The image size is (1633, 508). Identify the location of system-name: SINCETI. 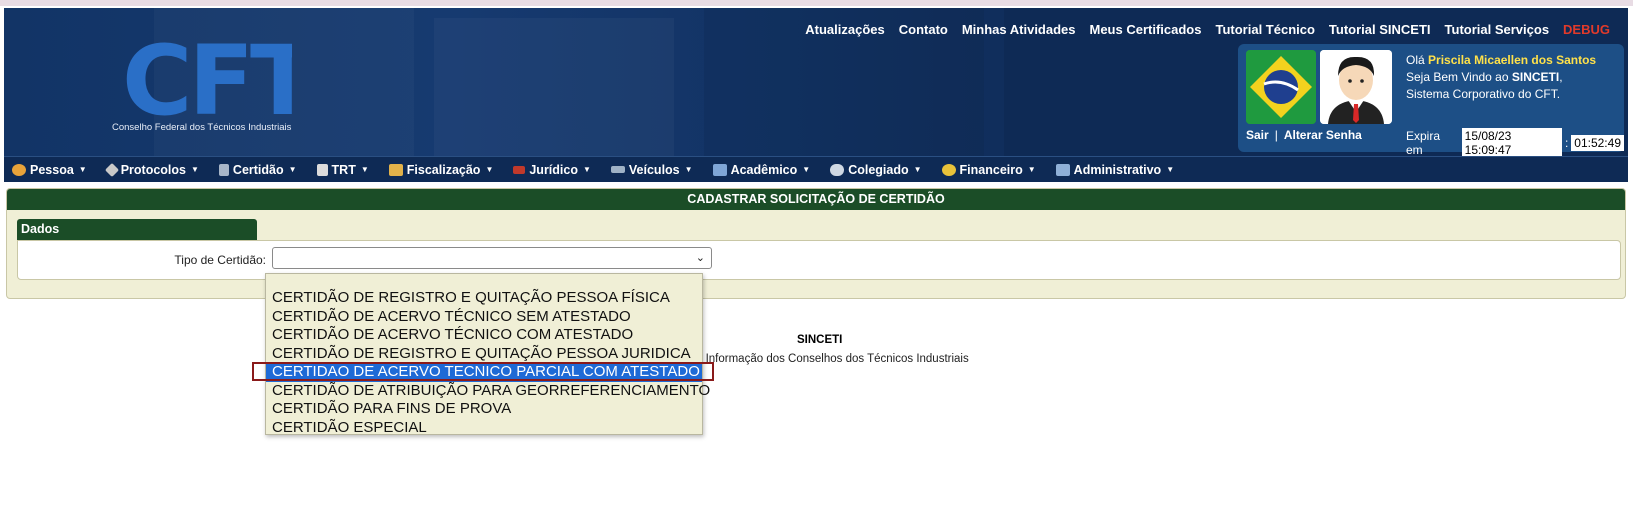
(1535, 77).